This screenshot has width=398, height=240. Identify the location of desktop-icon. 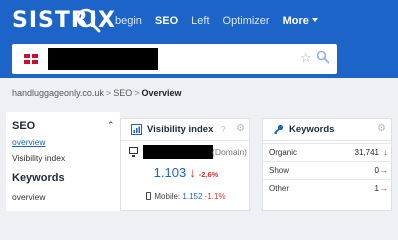
(133, 152).